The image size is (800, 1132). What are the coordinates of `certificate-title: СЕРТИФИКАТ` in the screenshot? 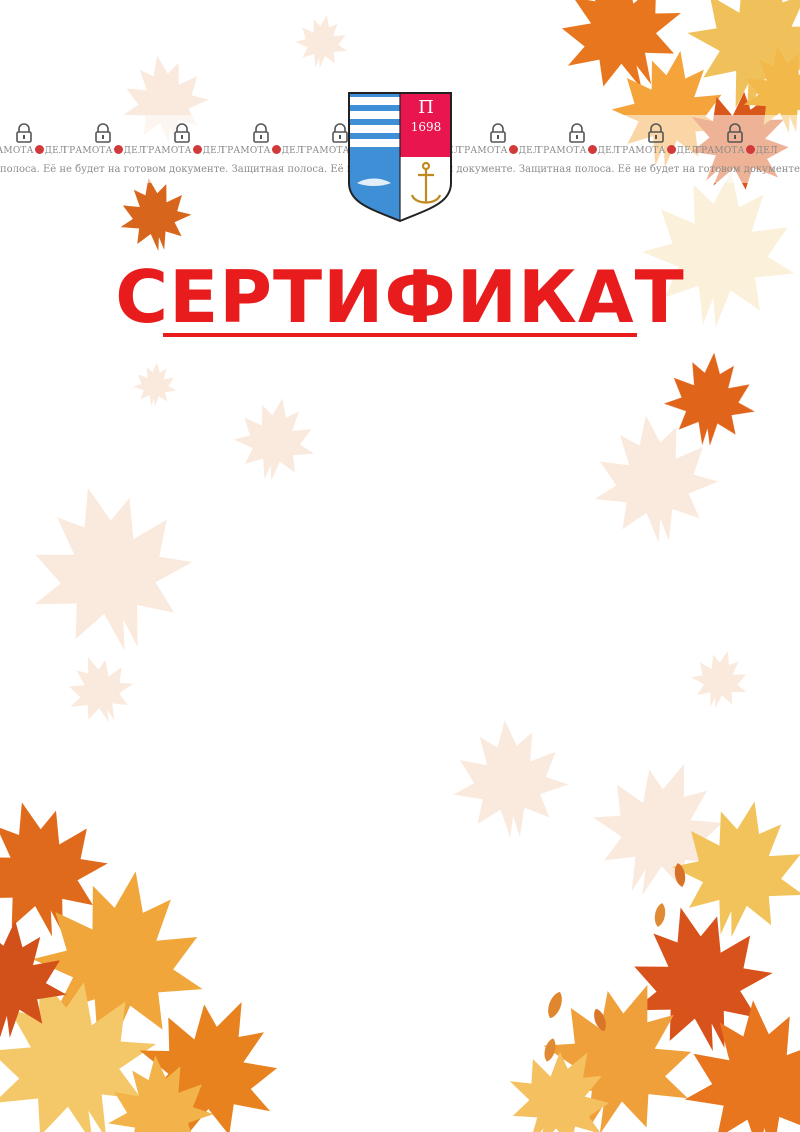 It's located at (400, 297).